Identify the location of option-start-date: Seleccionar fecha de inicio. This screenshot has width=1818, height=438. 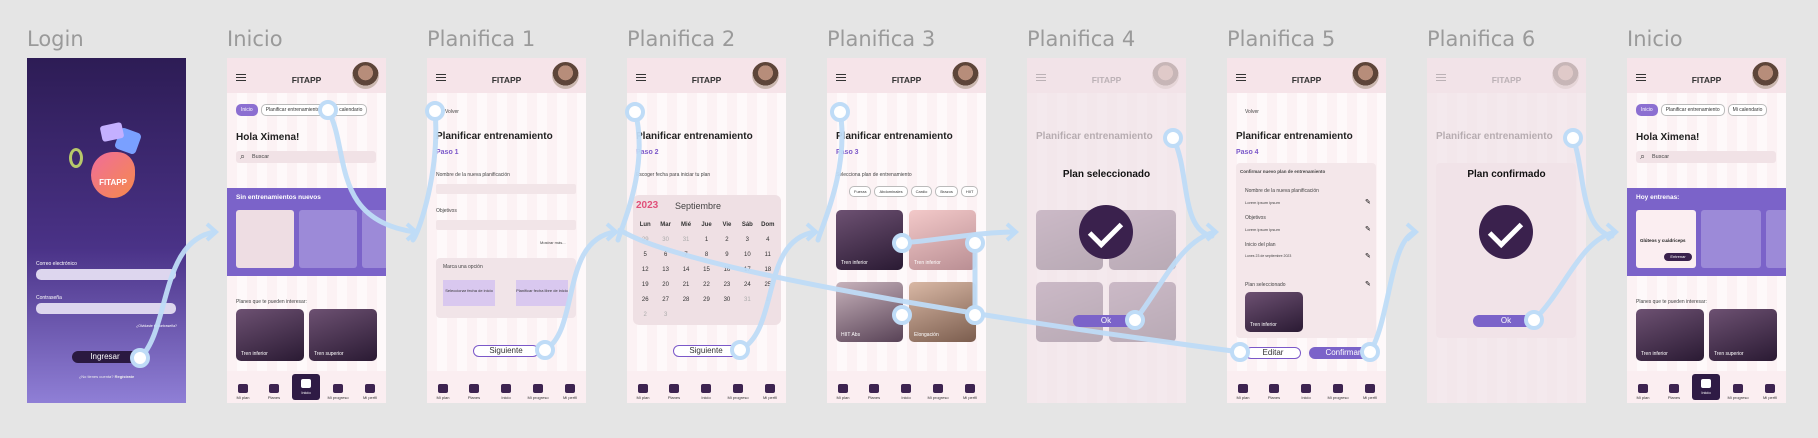
(469, 293).